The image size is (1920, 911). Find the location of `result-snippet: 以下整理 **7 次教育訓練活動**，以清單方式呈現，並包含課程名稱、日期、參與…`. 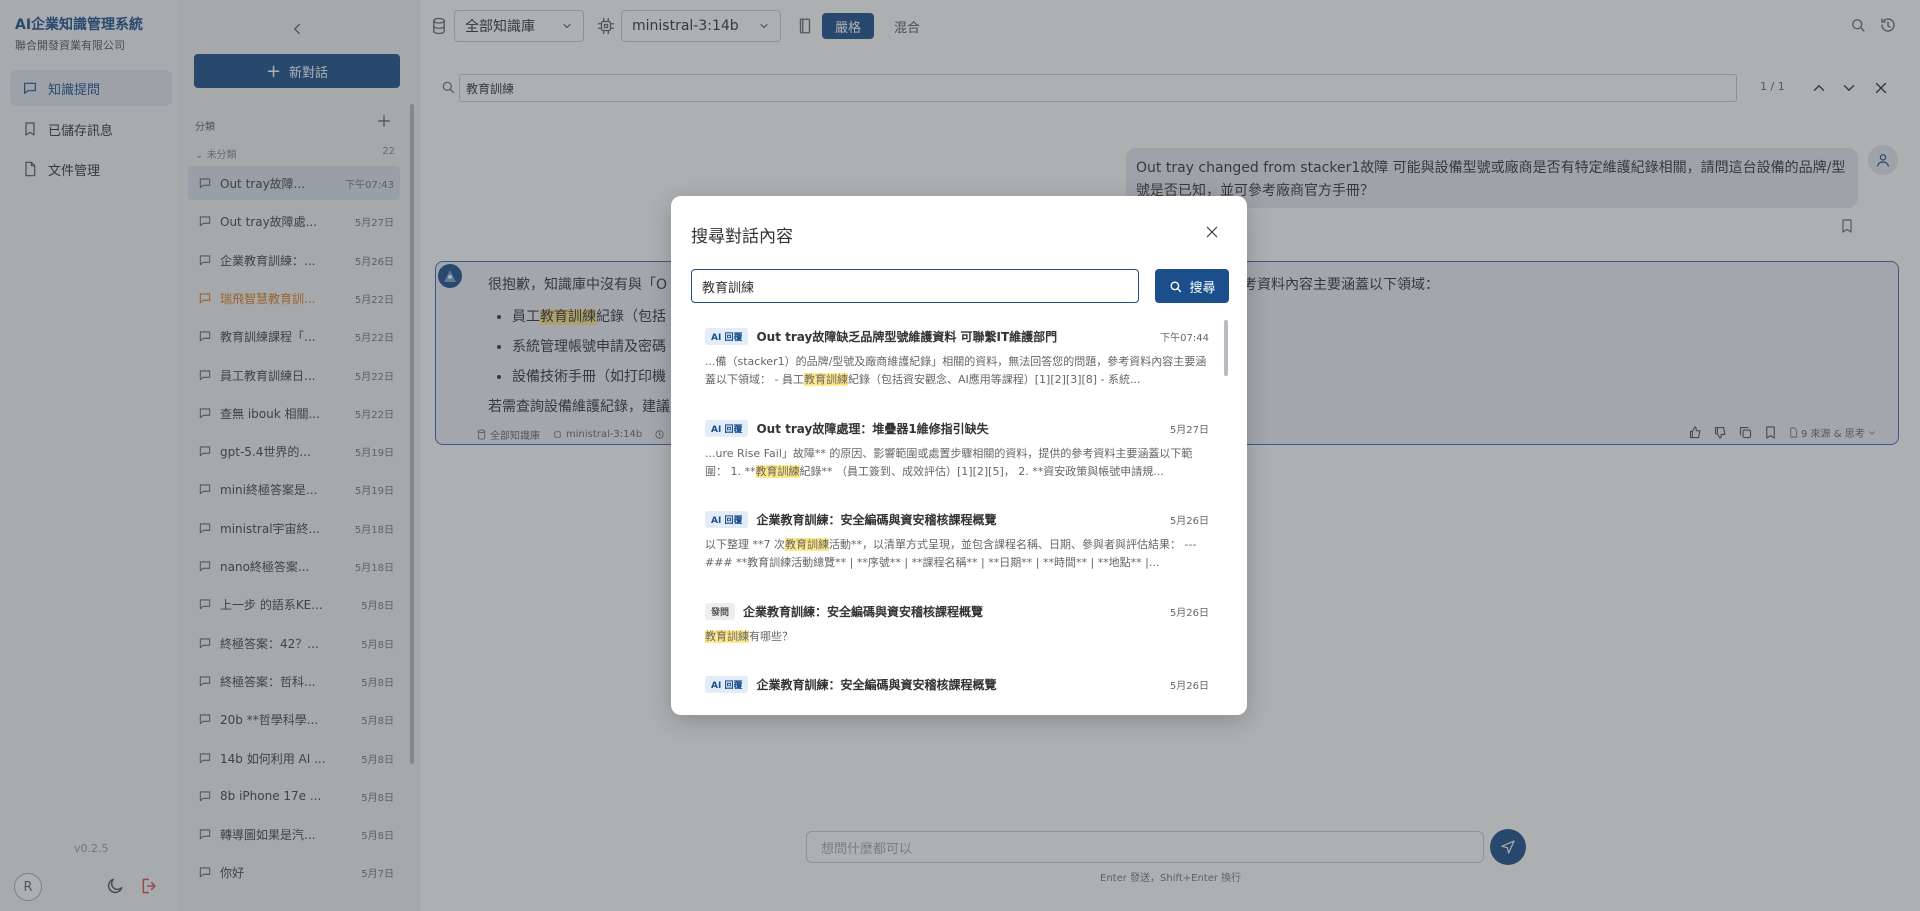

result-snippet: 以下整理 **7 次教育訓練活動**，以清單方式呈現，並包含課程名稱、日期、參與… is located at coordinates (951, 553).